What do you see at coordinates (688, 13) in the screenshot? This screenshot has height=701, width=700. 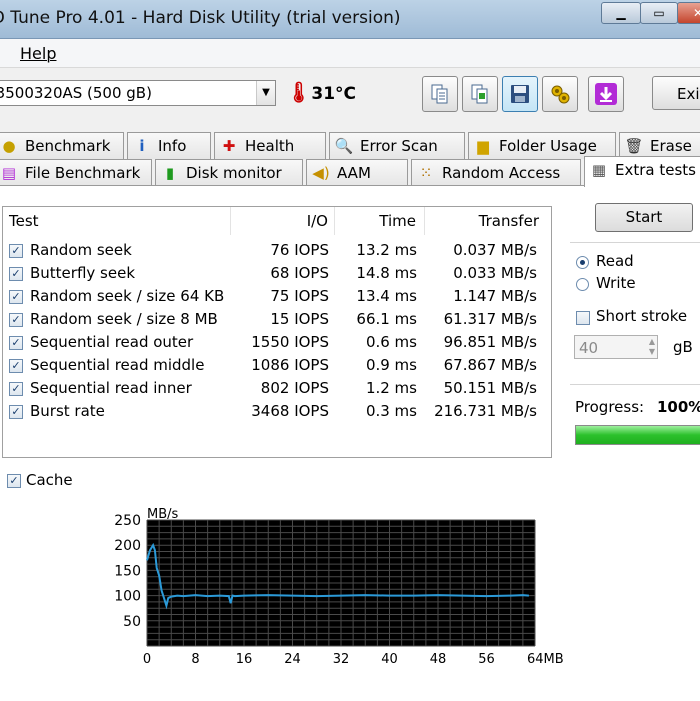 I see `close-button: ✕` at bounding box center [688, 13].